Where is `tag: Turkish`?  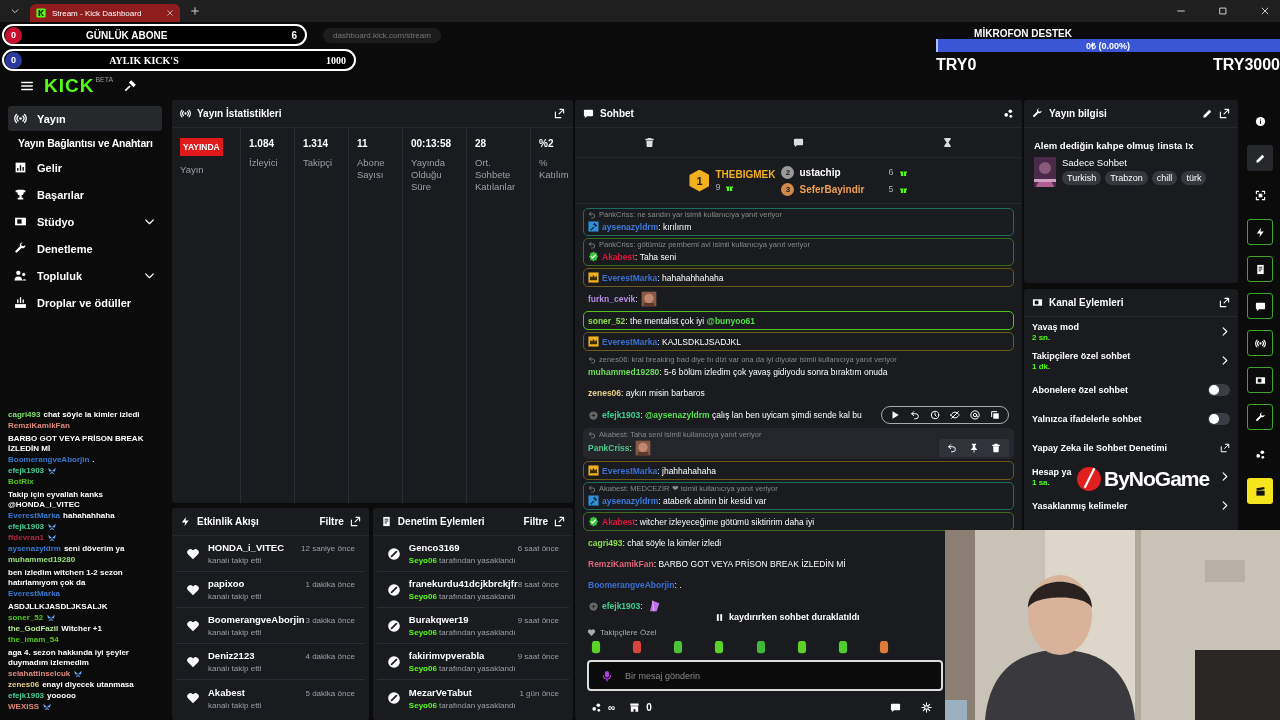 tag: Turkish is located at coordinates (1082, 178).